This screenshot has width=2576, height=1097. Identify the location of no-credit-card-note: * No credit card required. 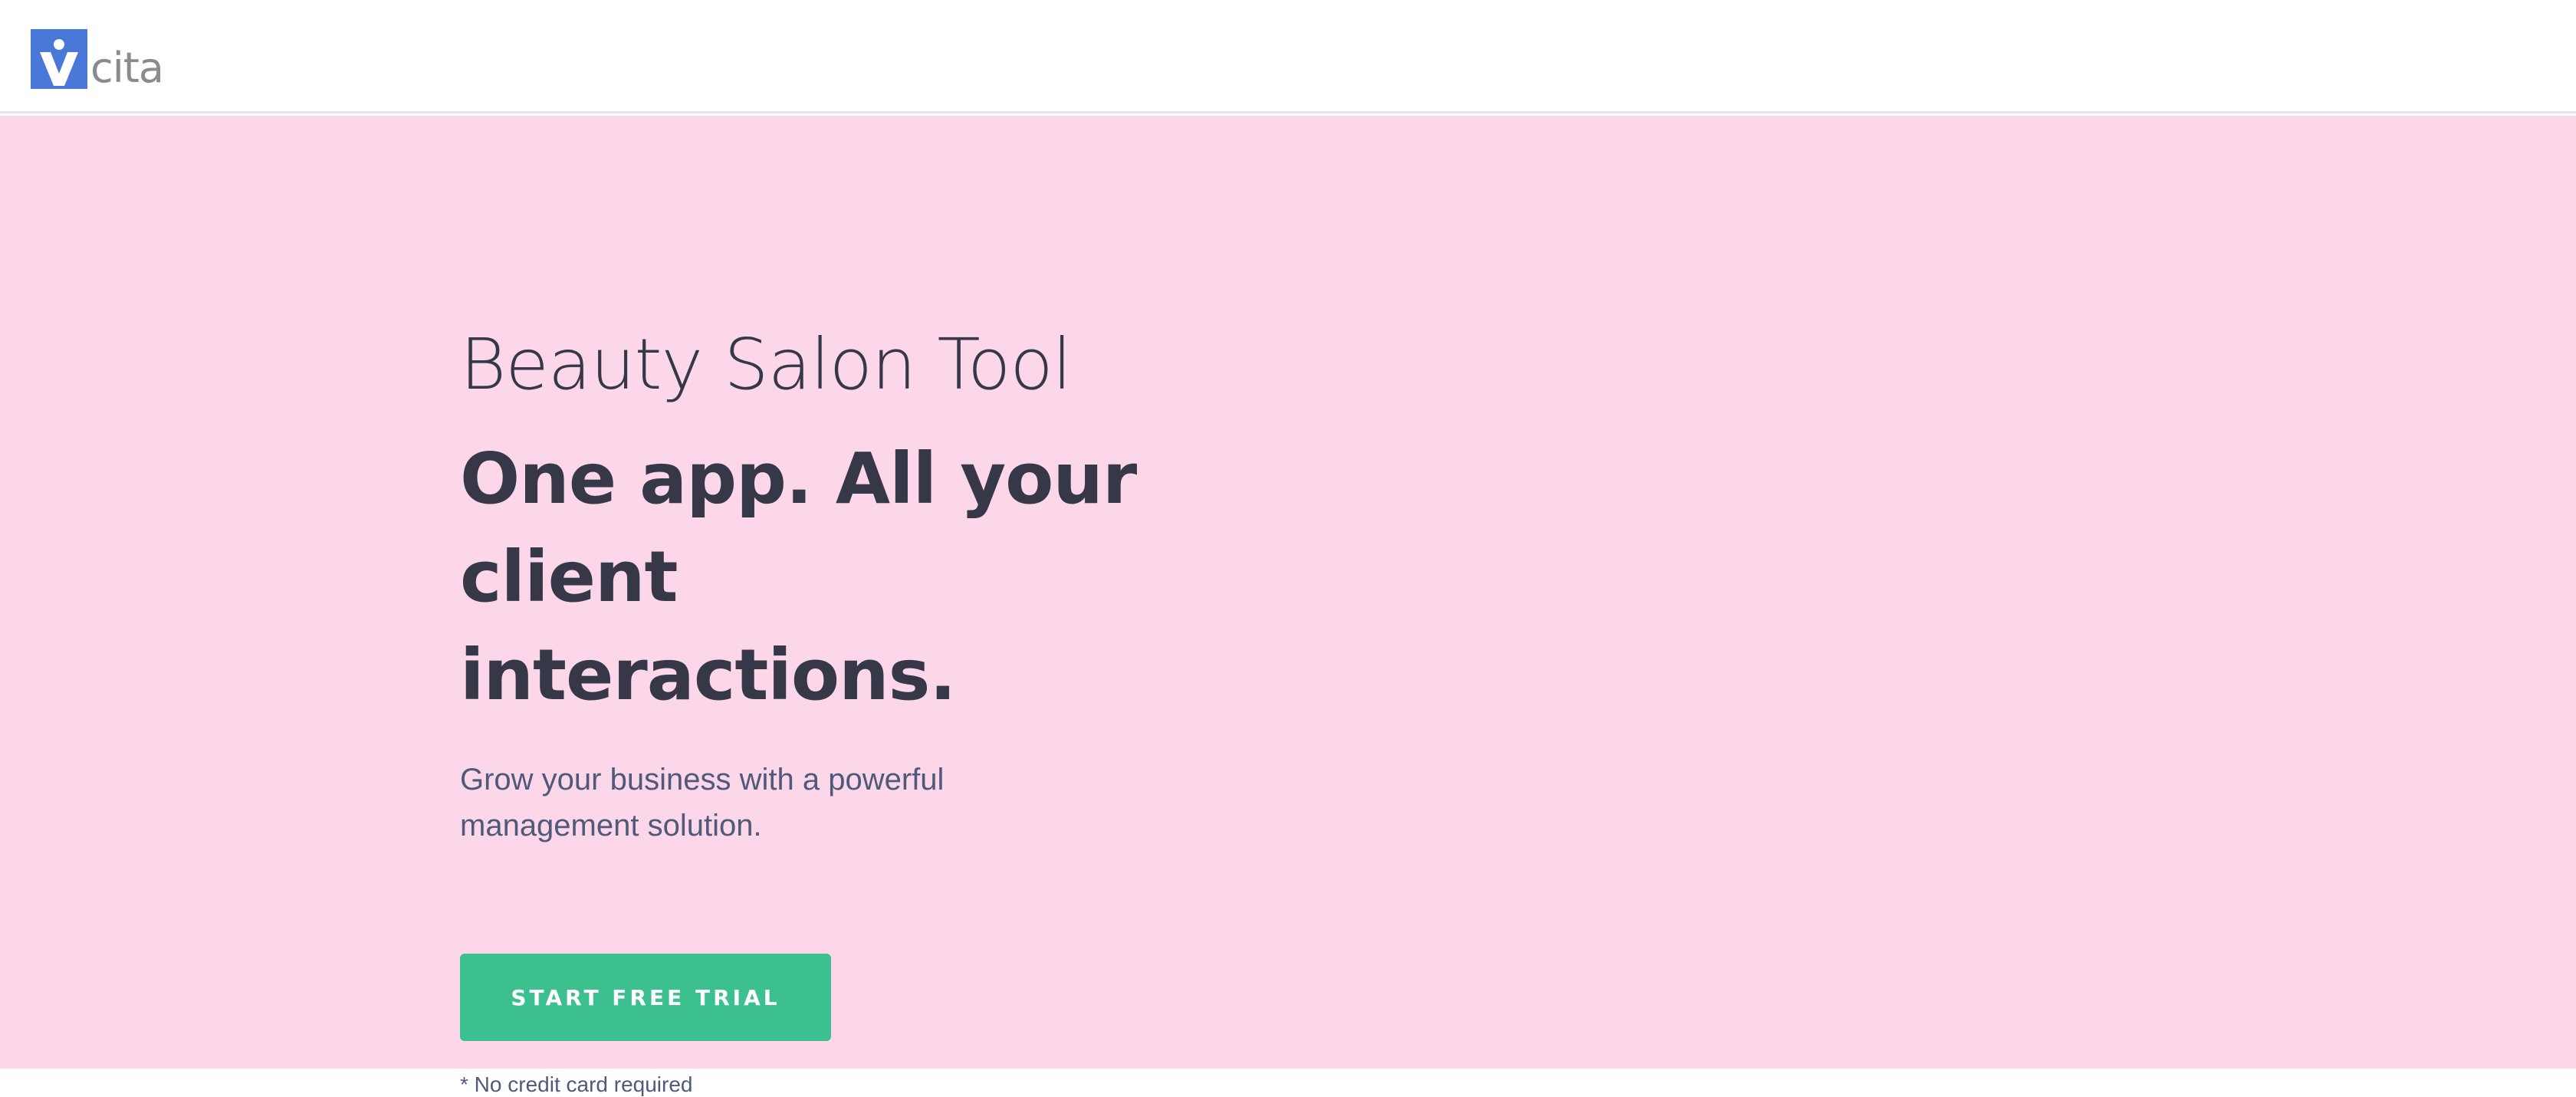
(577, 1084).